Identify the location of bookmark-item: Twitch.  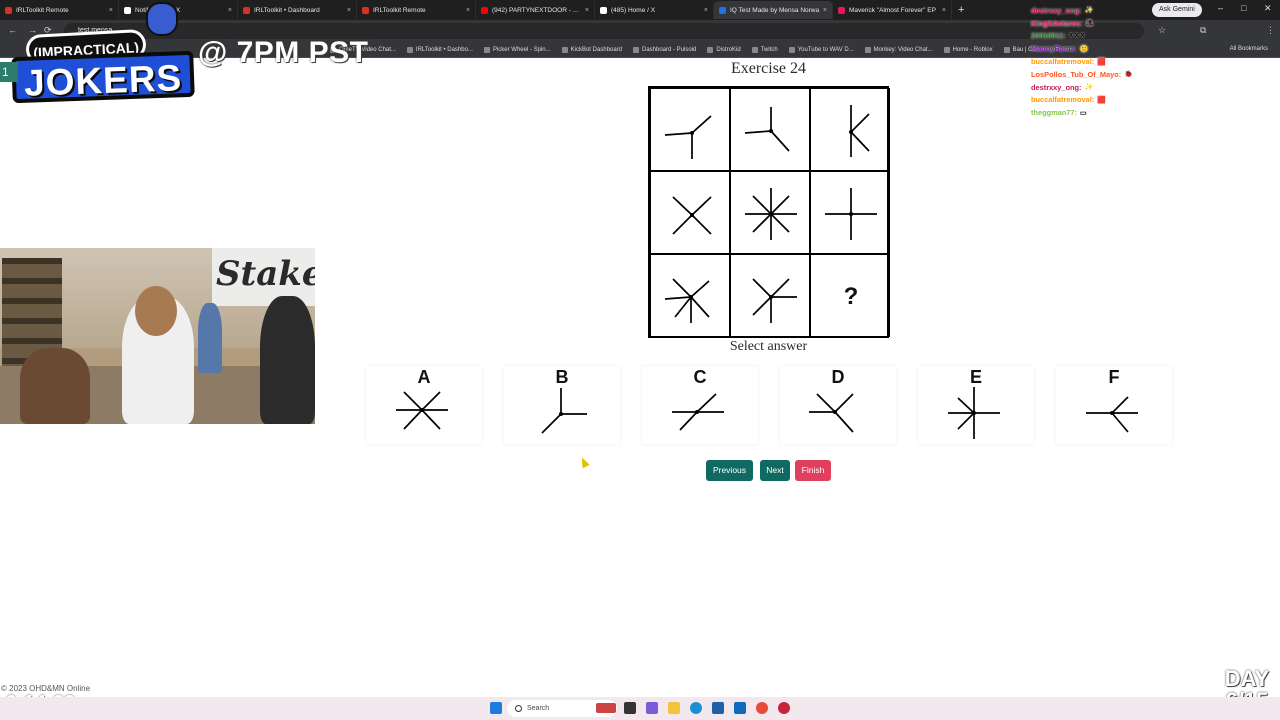
(764, 49).